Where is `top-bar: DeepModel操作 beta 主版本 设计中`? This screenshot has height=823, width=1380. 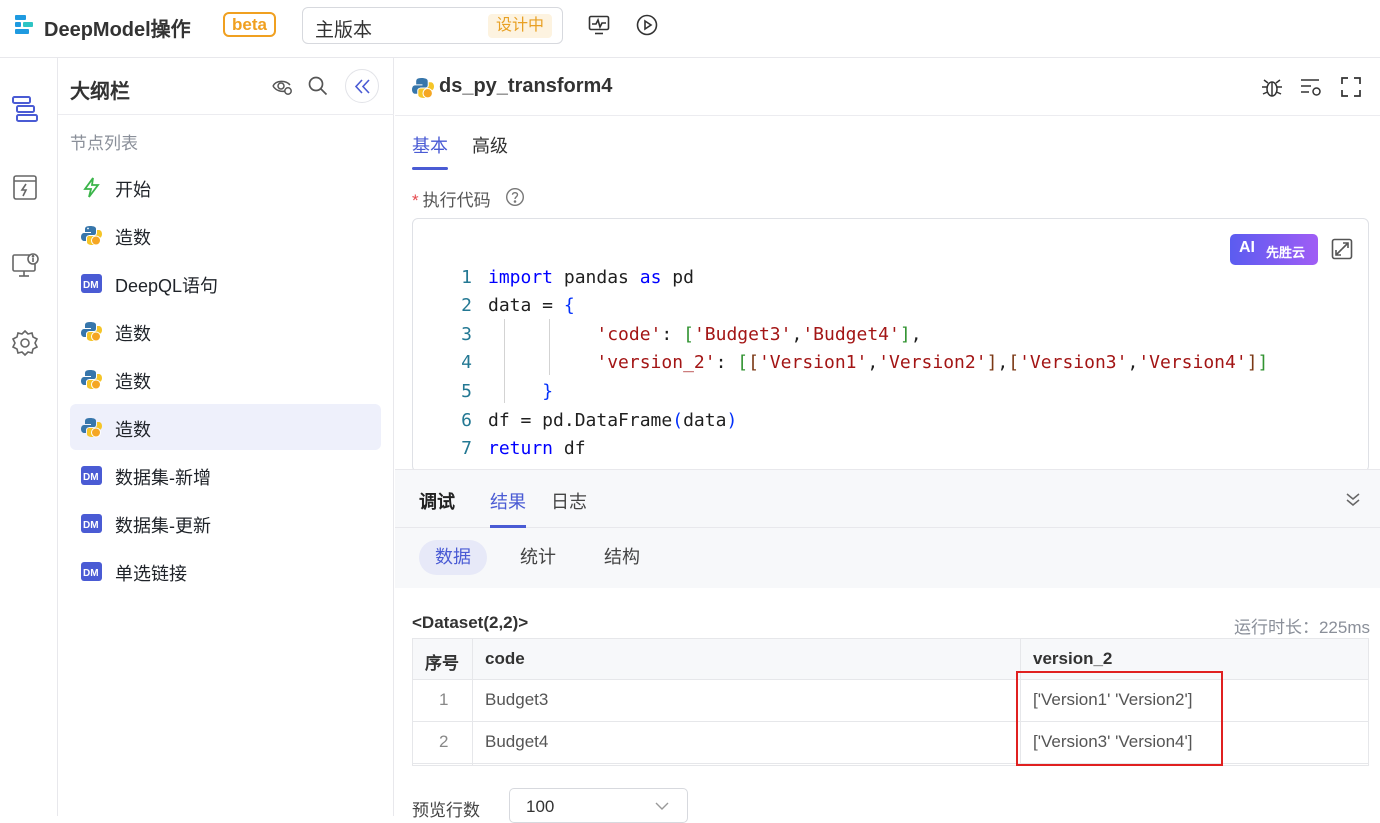 top-bar: DeepModel操作 beta 主版本 设计中 is located at coordinates (690, 29).